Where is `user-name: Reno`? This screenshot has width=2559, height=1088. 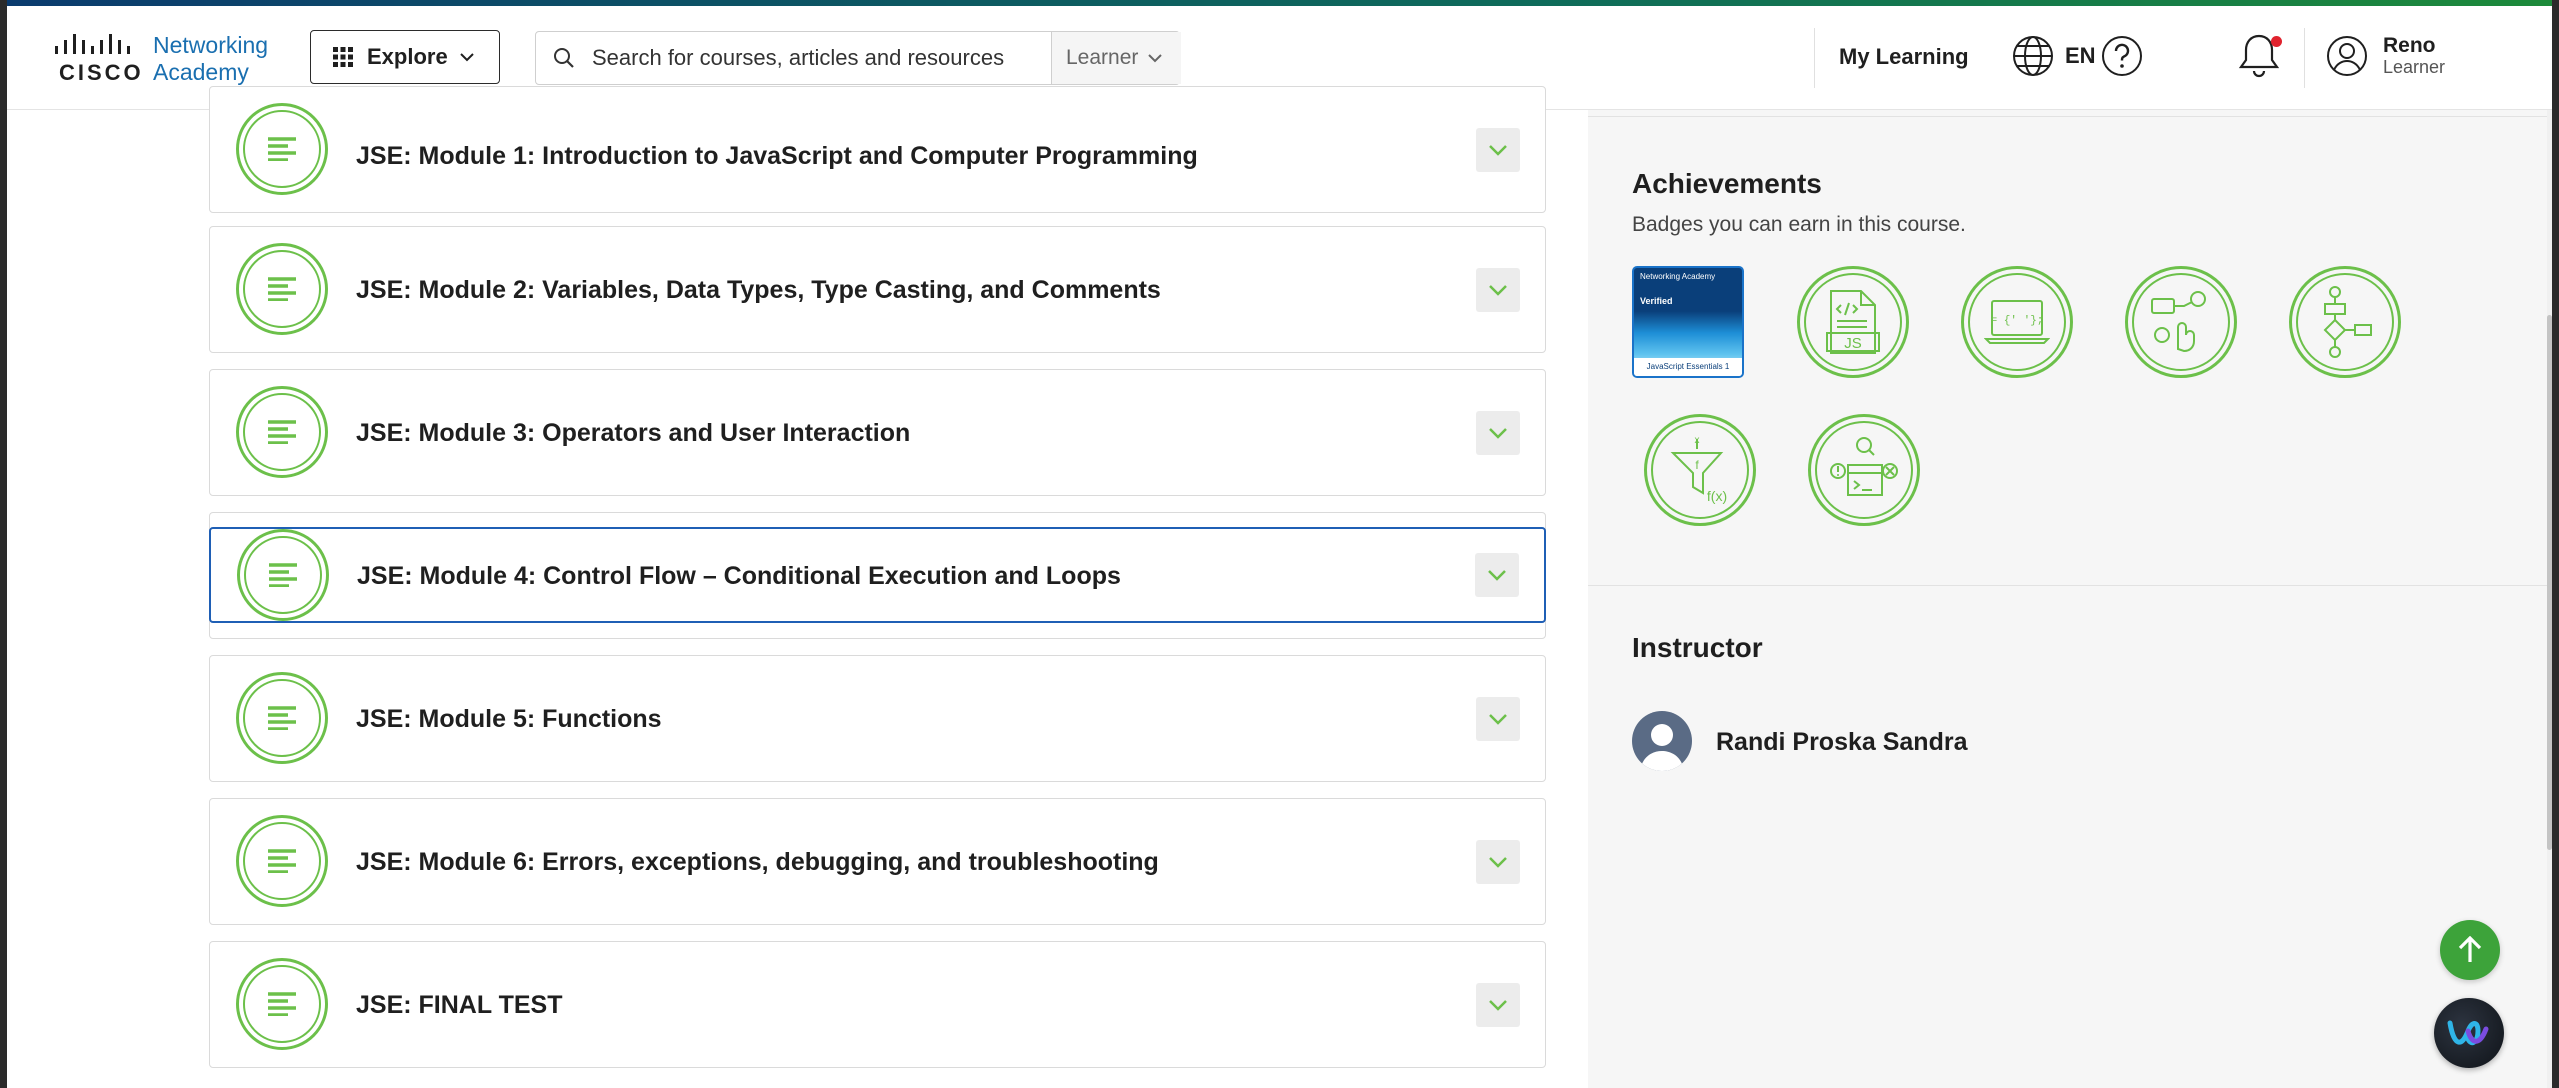 user-name: Reno is located at coordinates (2409, 45).